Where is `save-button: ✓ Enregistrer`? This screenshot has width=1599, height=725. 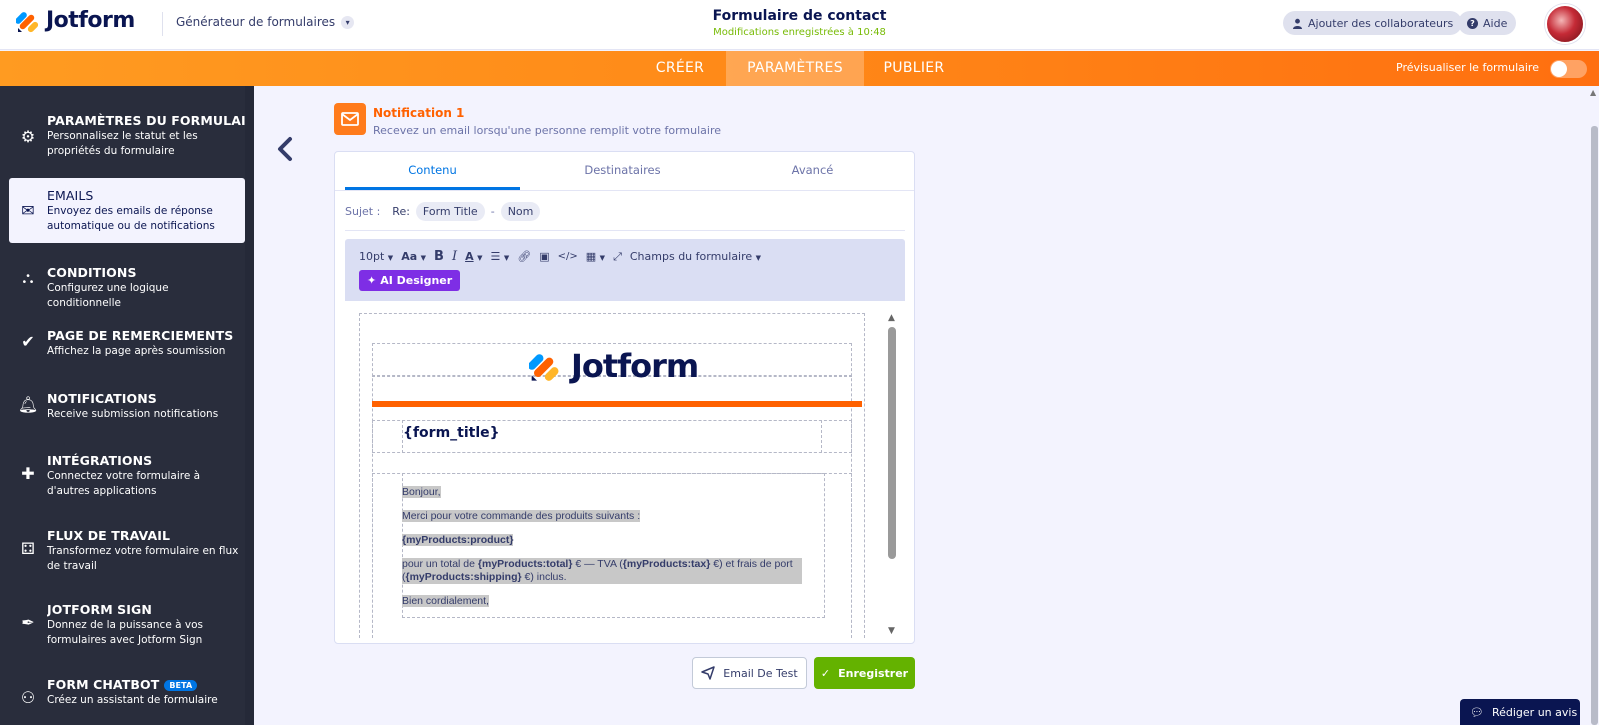
save-button: ✓ Enregistrer is located at coordinates (864, 673).